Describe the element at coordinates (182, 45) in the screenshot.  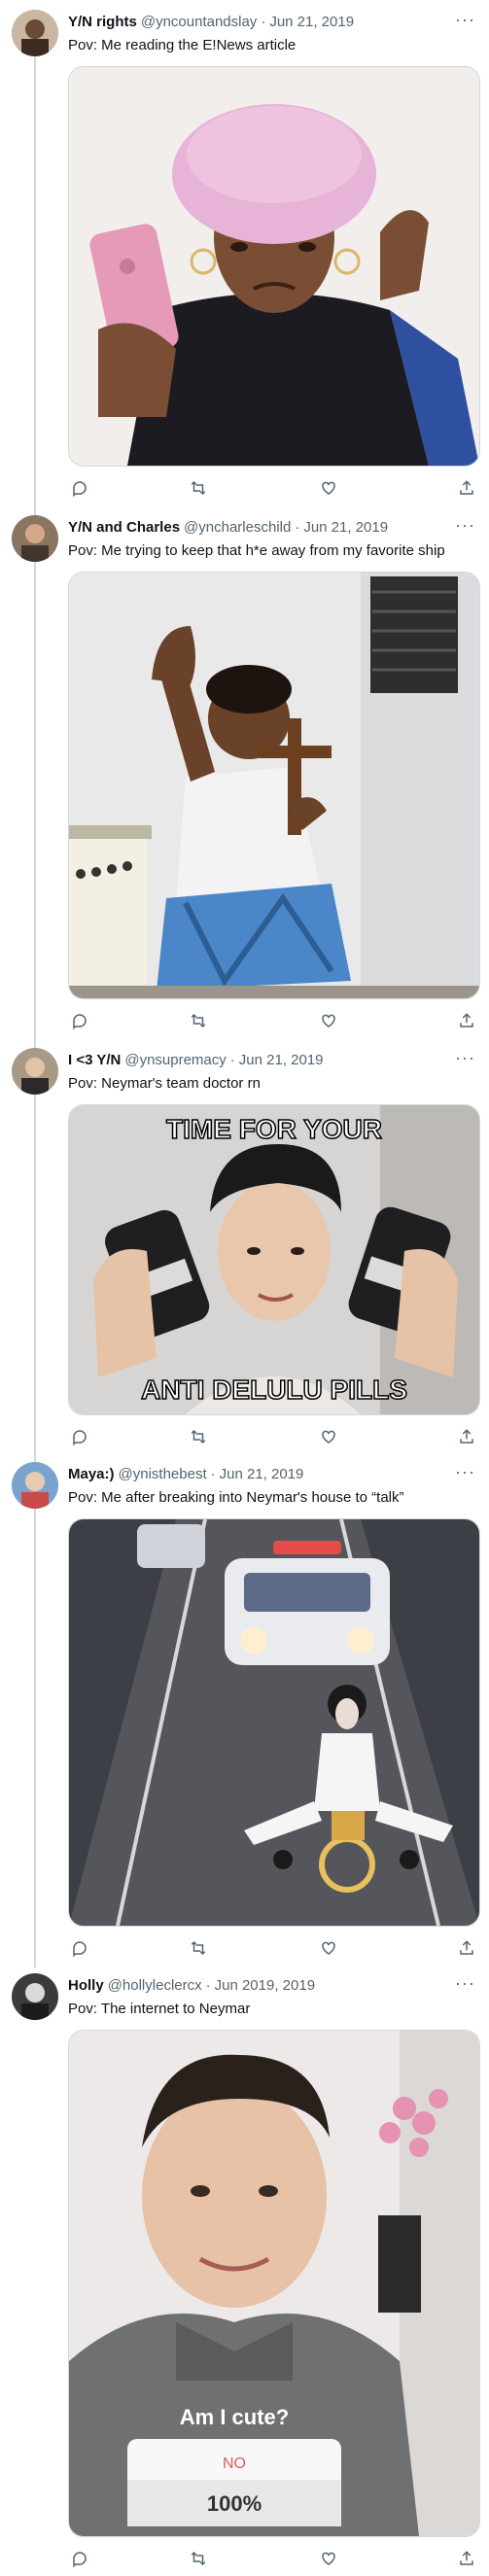
I see `tweet-text: Pov: Me reading the E!News article` at that location.